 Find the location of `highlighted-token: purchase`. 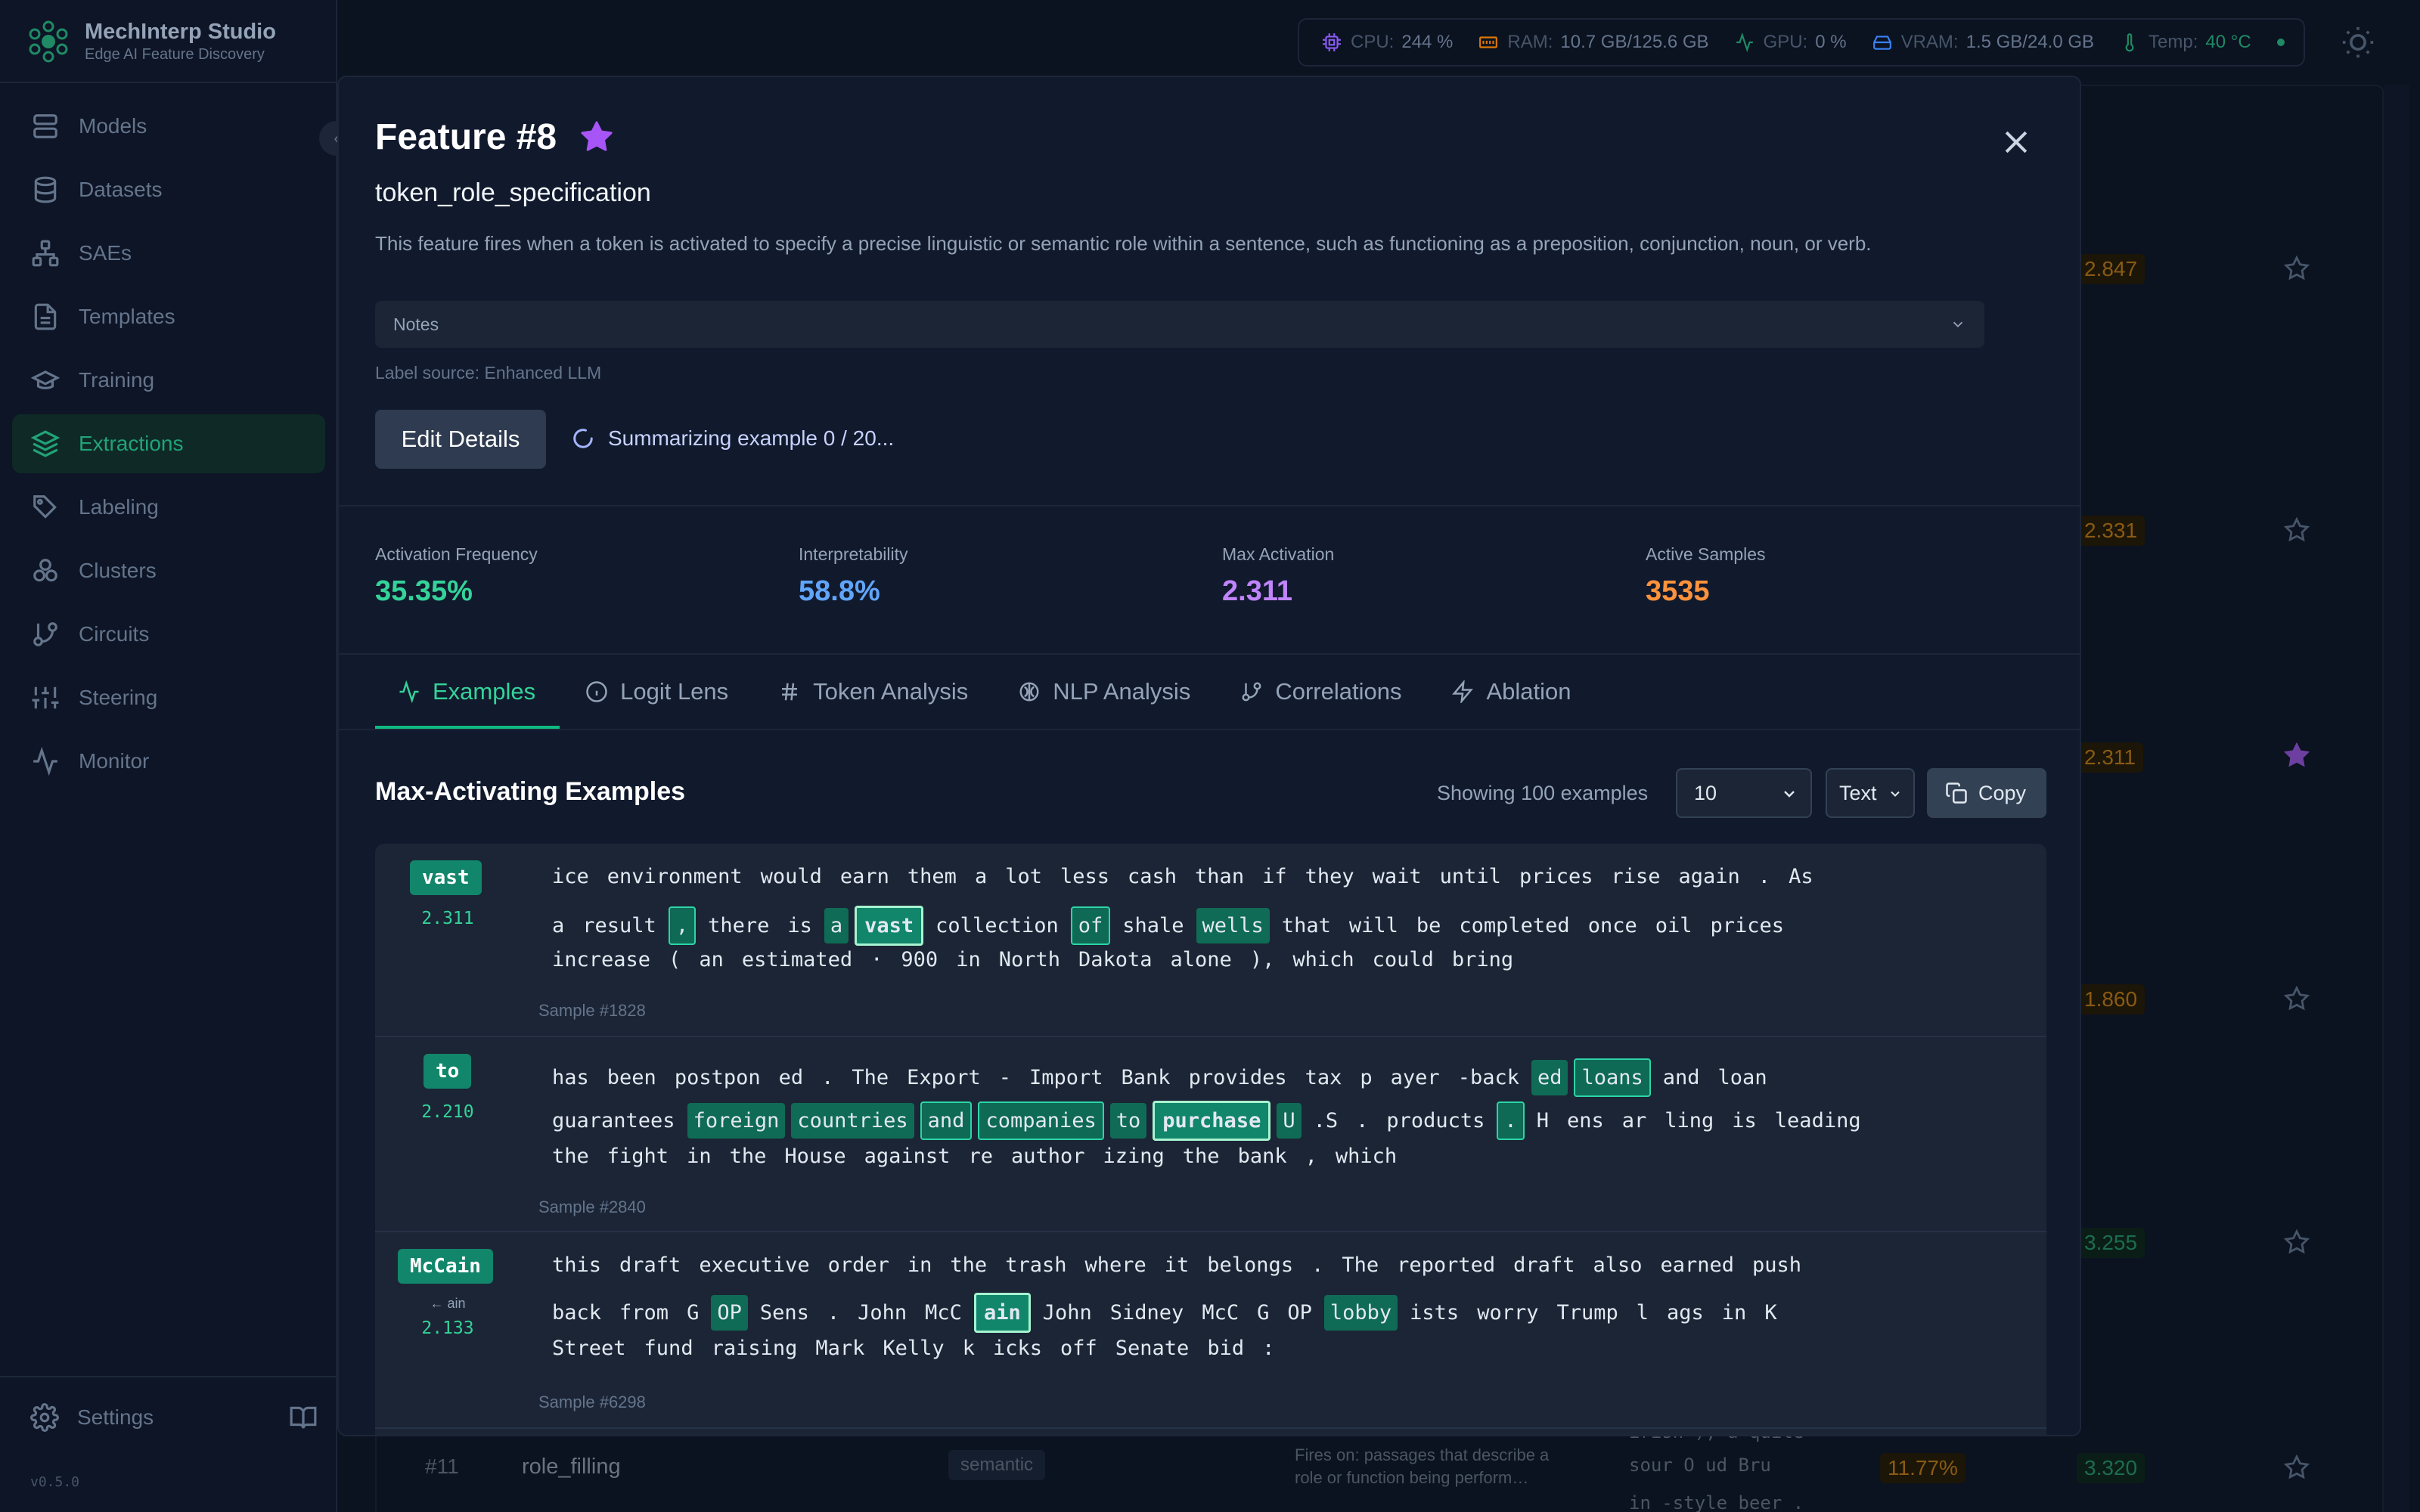

highlighted-token: purchase is located at coordinates (1212, 1121).